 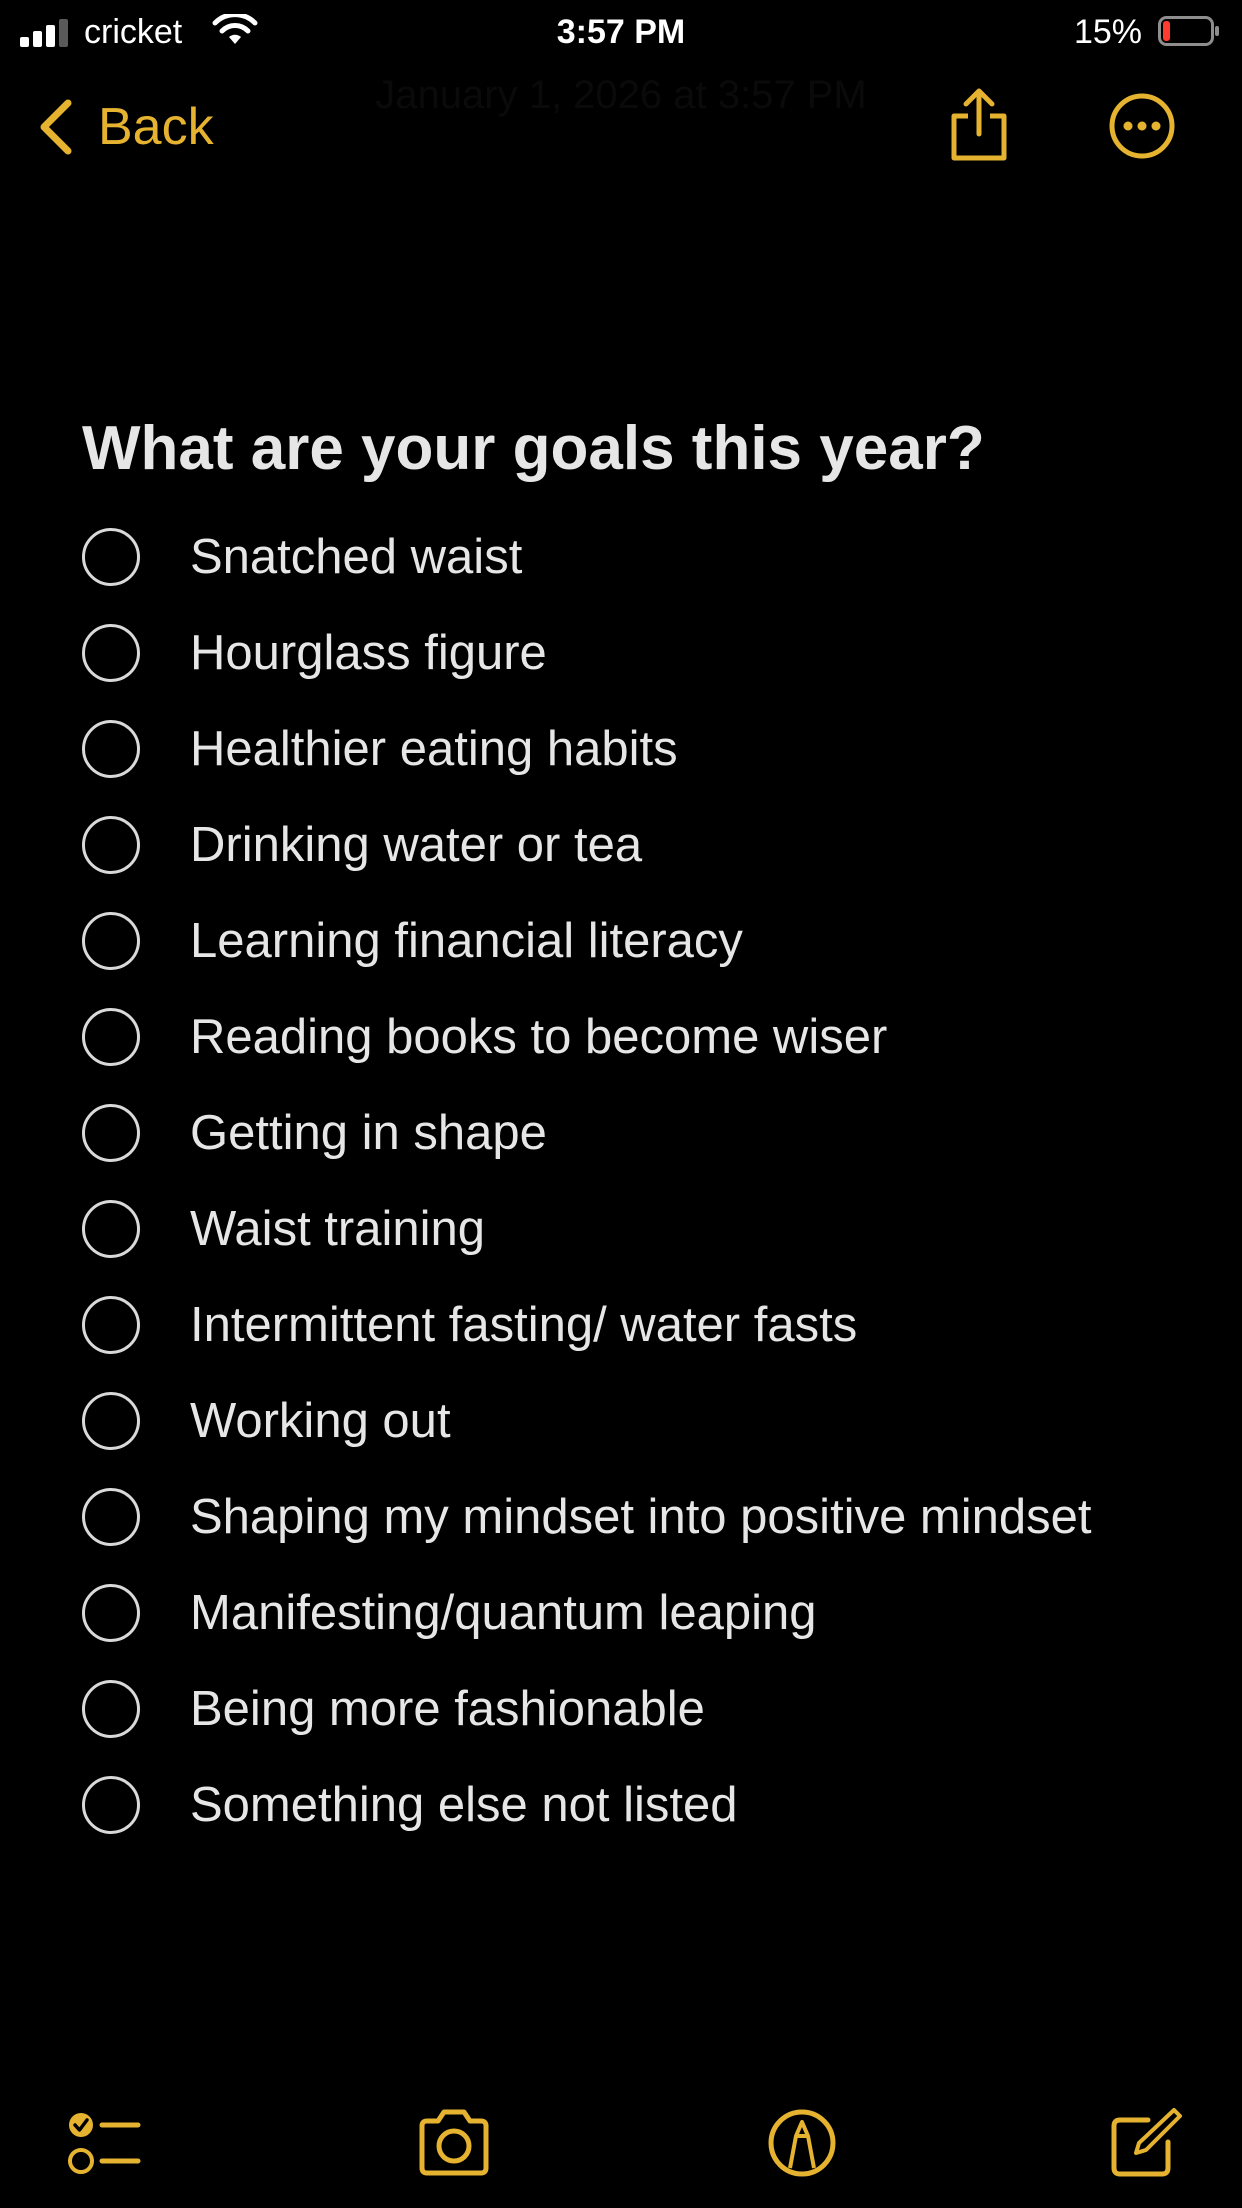 I want to click on checklist-item: Reading books to become wiser, so click(x=587, y=1037).